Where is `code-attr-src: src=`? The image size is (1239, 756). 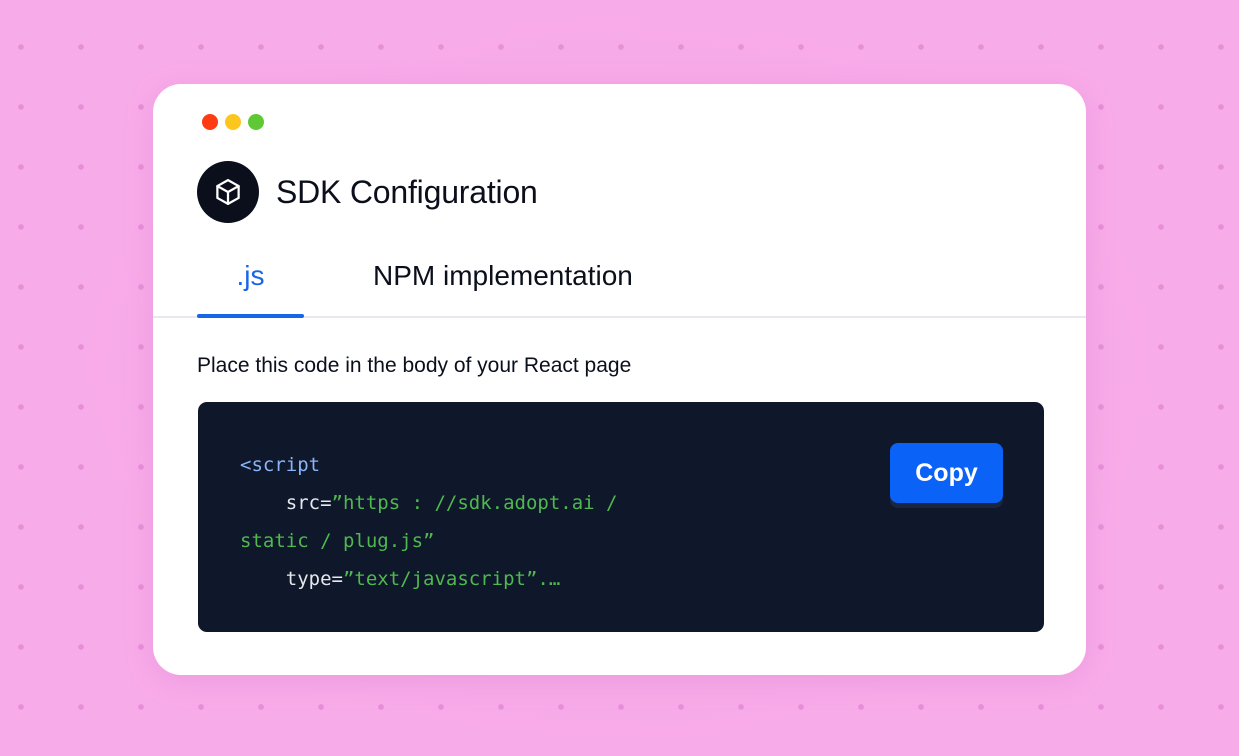
code-attr-src: src= is located at coordinates (286, 503).